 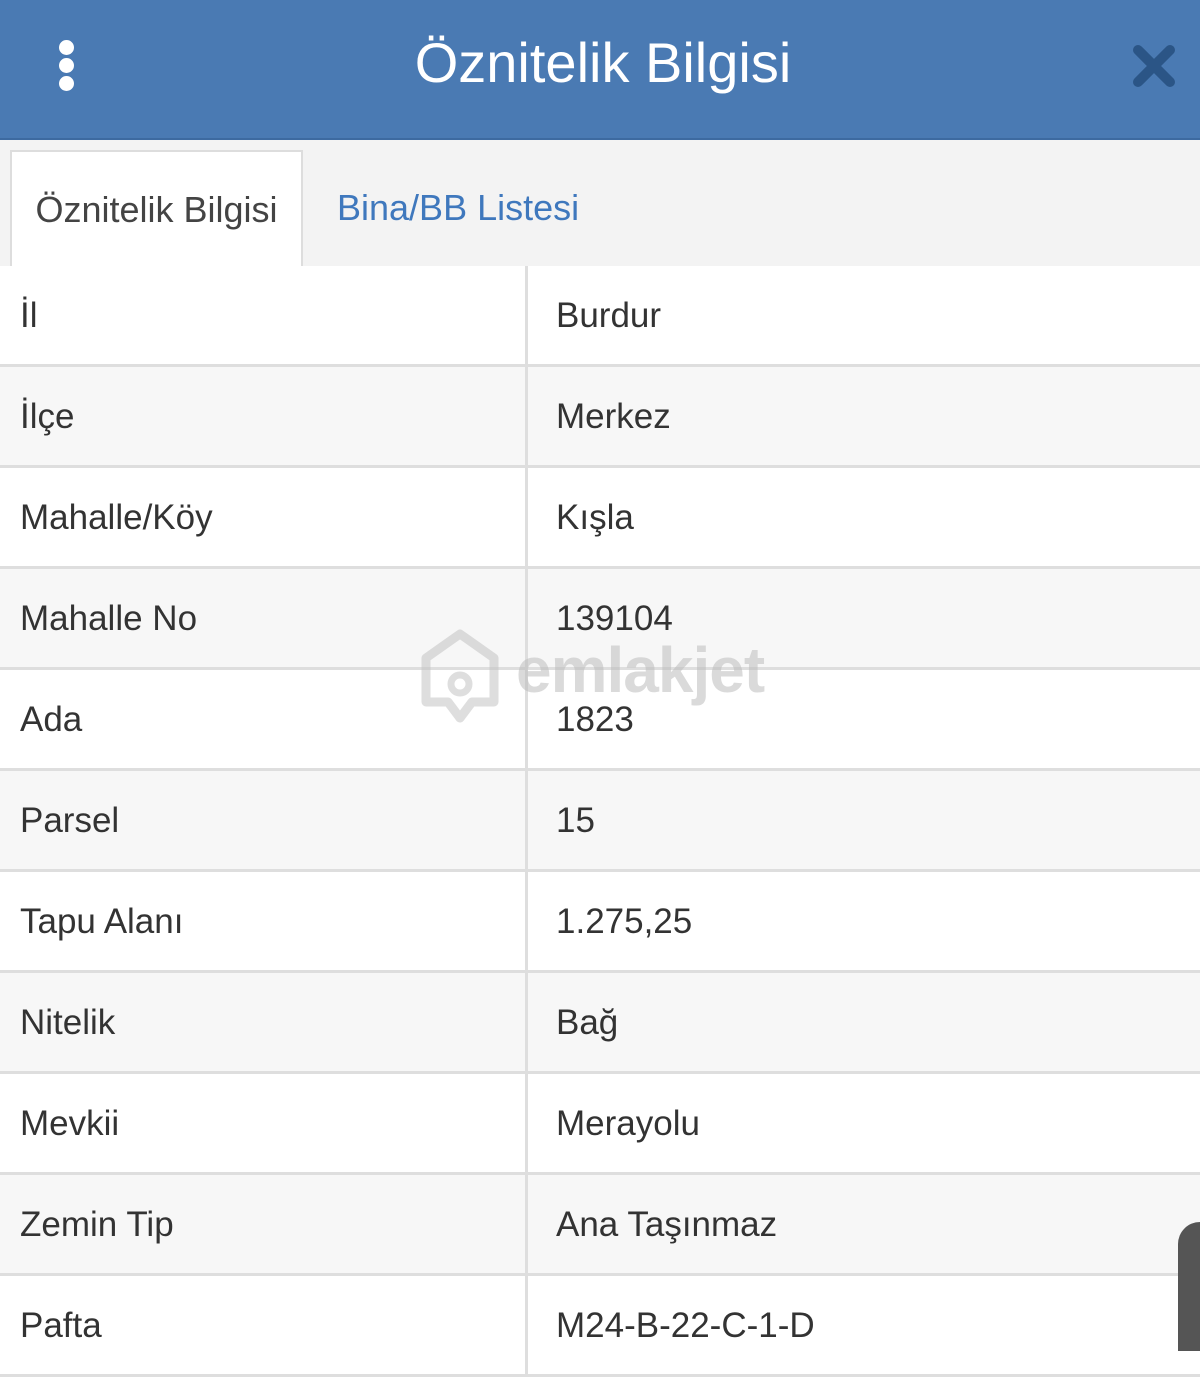 What do you see at coordinates (264, 618) in the screenshot?
I see `row-label: Mahalle No` at bounding box center [264, 618].